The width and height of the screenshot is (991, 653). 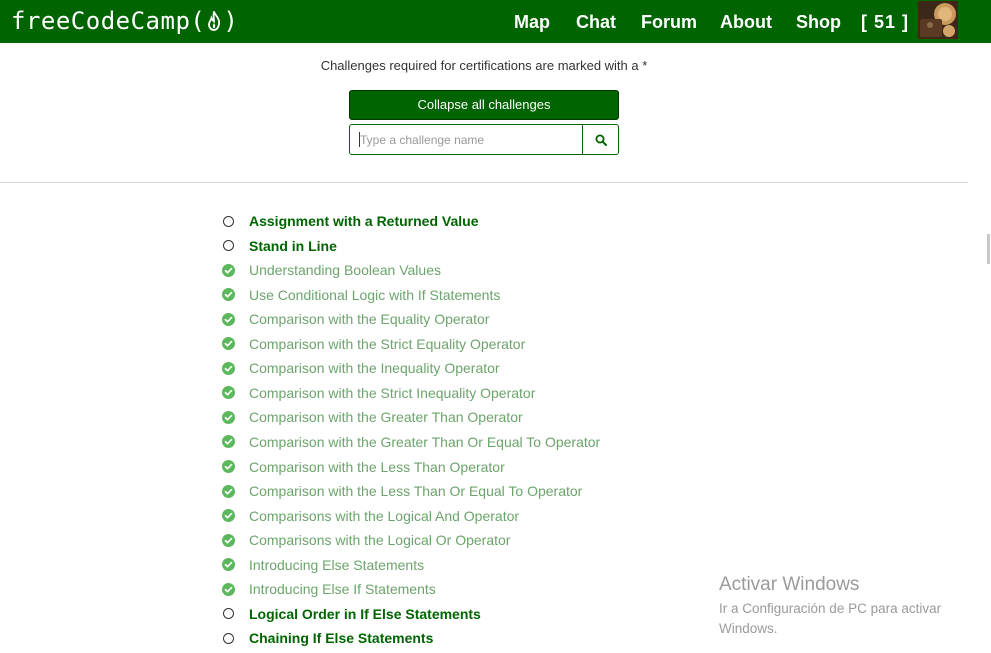 I want to click on logo-text-right: ), so click(x=231, y=21).